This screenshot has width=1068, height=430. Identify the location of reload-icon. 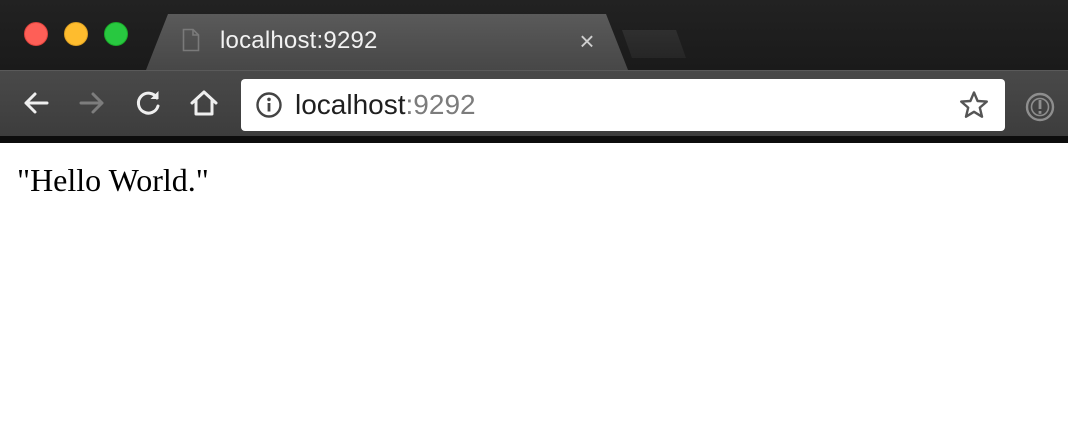
(148, 103).